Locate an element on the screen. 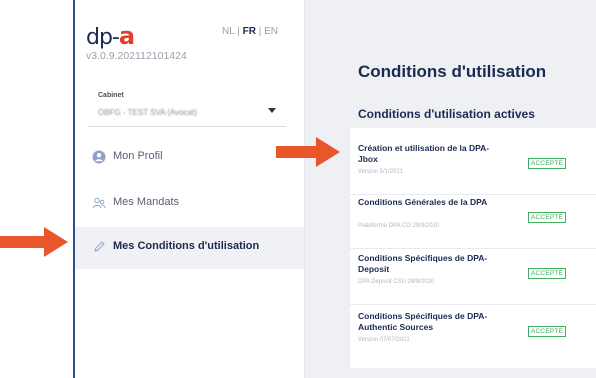 The height and width of the screenshot is (378, 596). logo-prefix: dp- is located at coordinates (103, 37).